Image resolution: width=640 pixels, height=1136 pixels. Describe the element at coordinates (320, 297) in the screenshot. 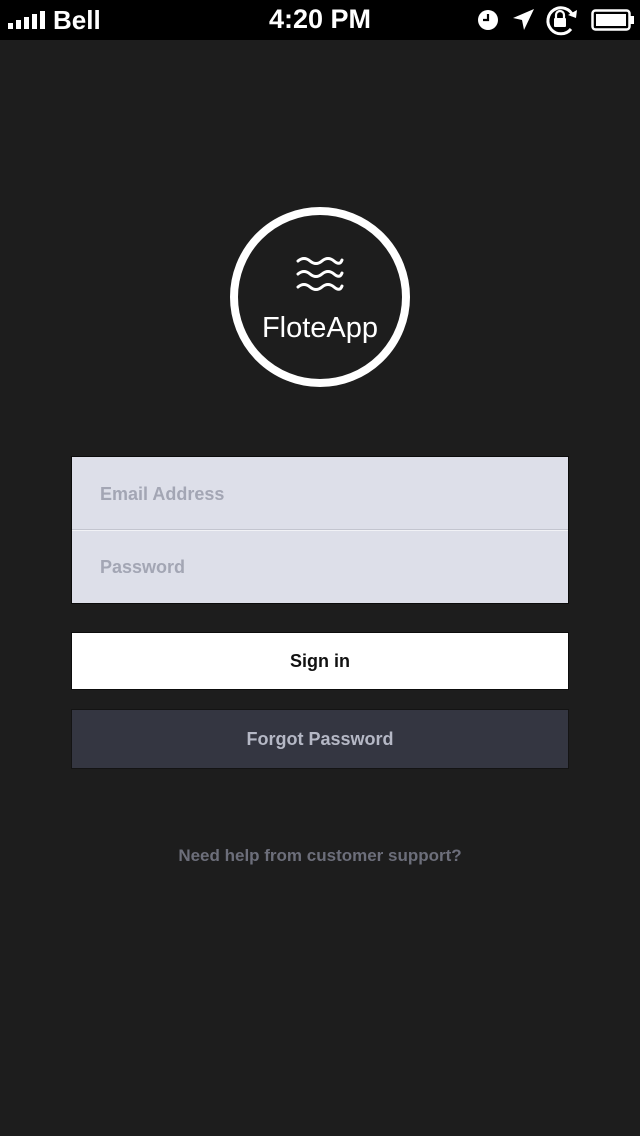

I see `app-logo: FloteApp` at that location.